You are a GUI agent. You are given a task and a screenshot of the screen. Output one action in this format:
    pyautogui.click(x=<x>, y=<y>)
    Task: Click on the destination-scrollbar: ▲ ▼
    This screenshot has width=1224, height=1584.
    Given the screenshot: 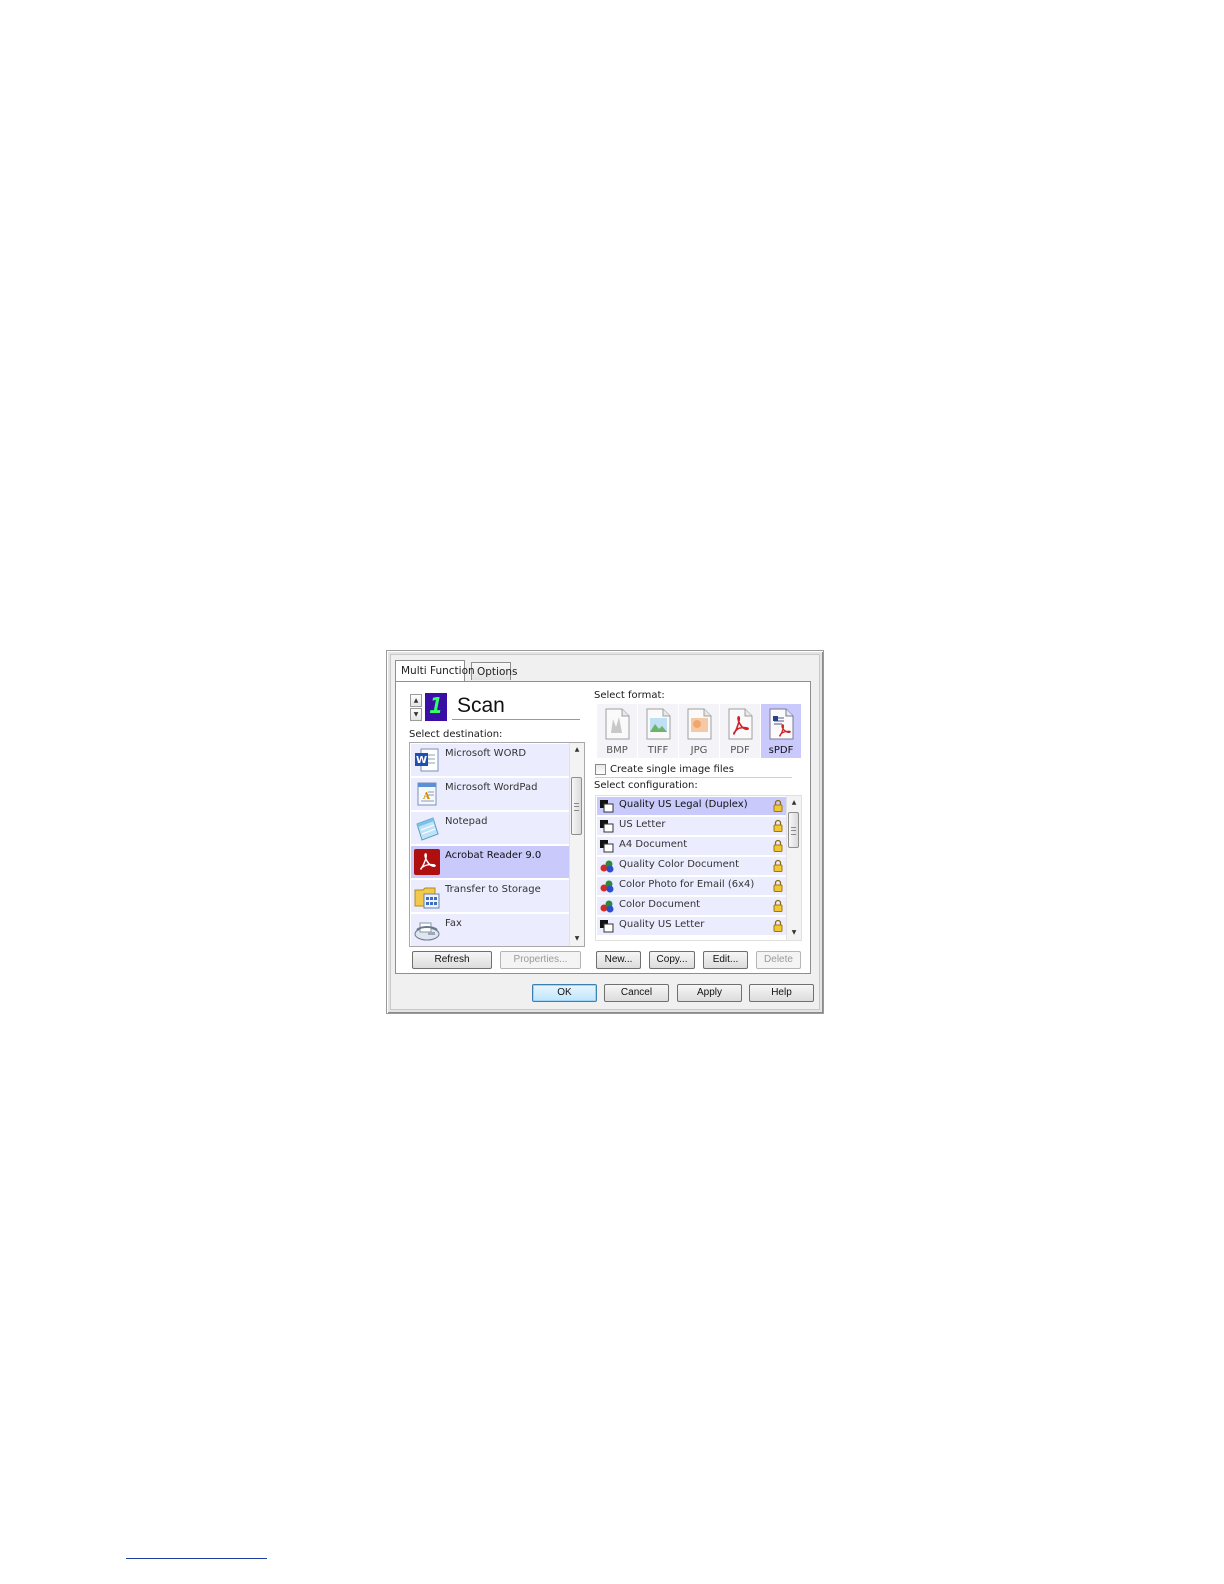 What is the action you would take?
    pyautogui.click(x=576, y=844)
    